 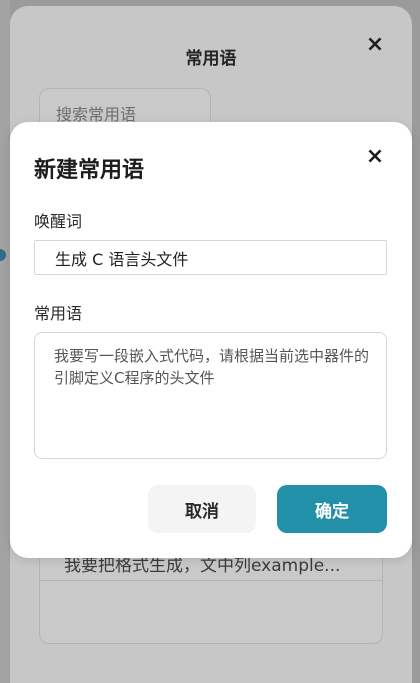 What do you see at coordinates (5, 341) in the screenshot?
I see `background-page` at bounding box center [5, 341].